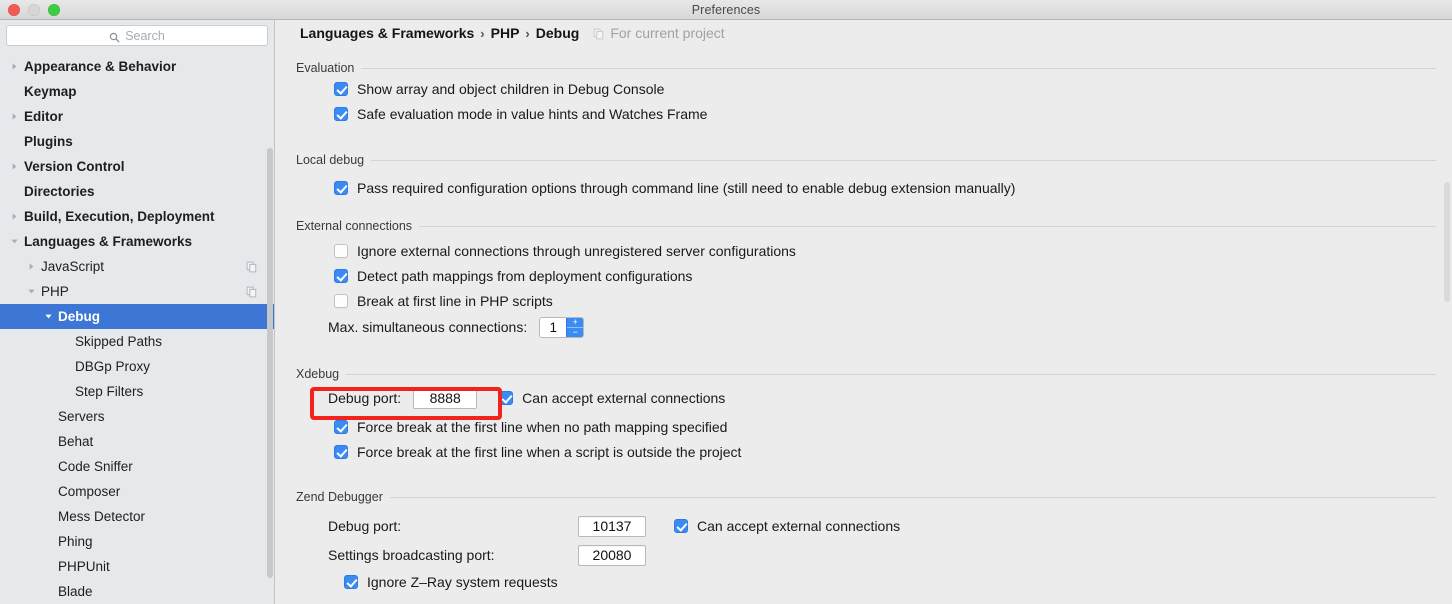 The height and width of the screenshot is (604, 1452). Describe the element at coordinates (558, 33) in the screenshot. I see `breadcrumb-item-2: Debug` at that location.